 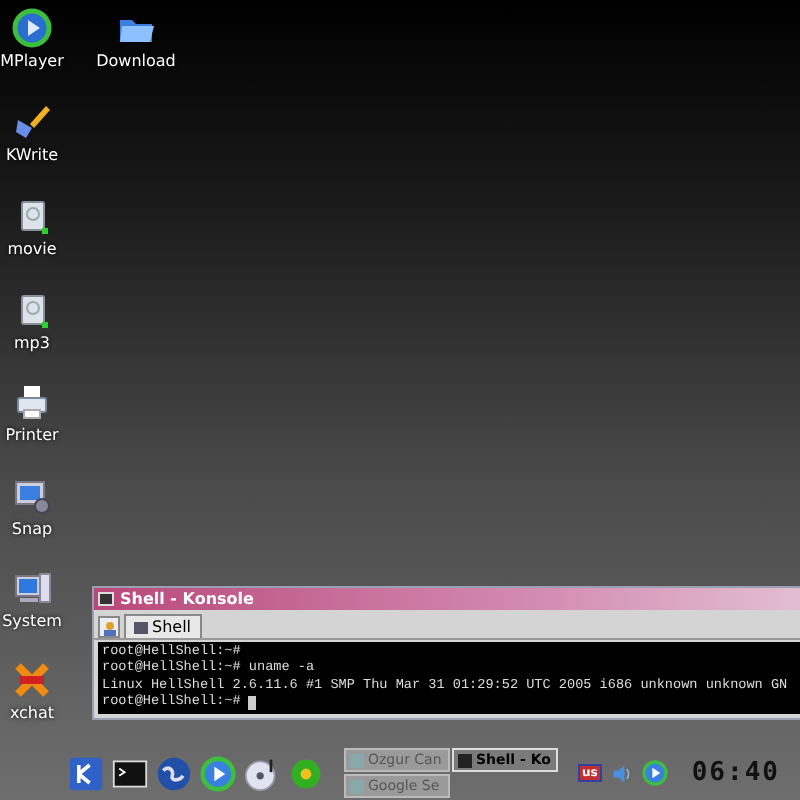 I want to click on brush-icon, so click(x=32, y=122).